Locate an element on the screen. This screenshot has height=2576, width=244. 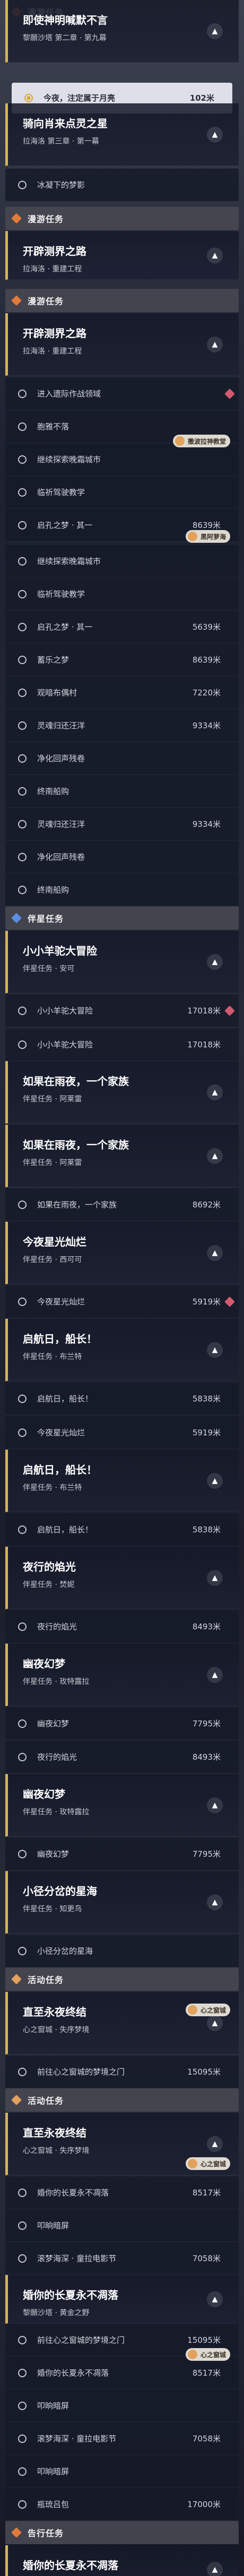
quest-card: 小小羊驼大冒险 伴星任务 · 安可 ▲ is located at coordinates (122, 962).